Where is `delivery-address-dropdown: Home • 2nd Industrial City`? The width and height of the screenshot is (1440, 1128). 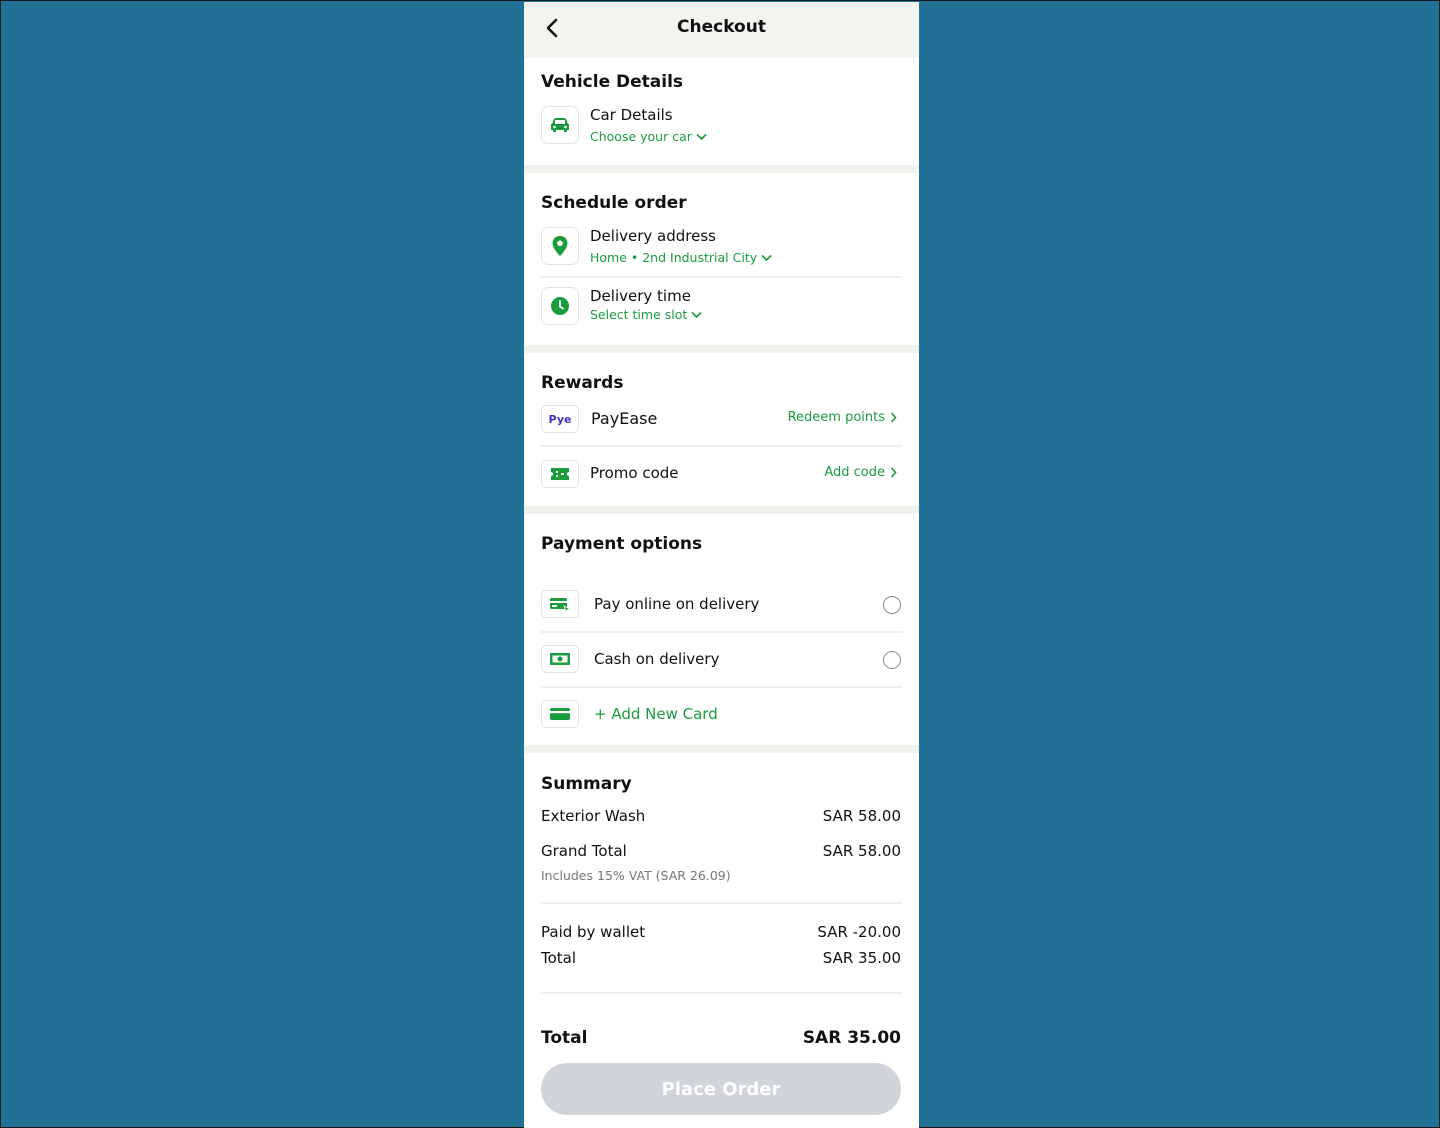
delivery-address-dropdown: Home • 2nd Industrial City is located at coordinates (681, 257).